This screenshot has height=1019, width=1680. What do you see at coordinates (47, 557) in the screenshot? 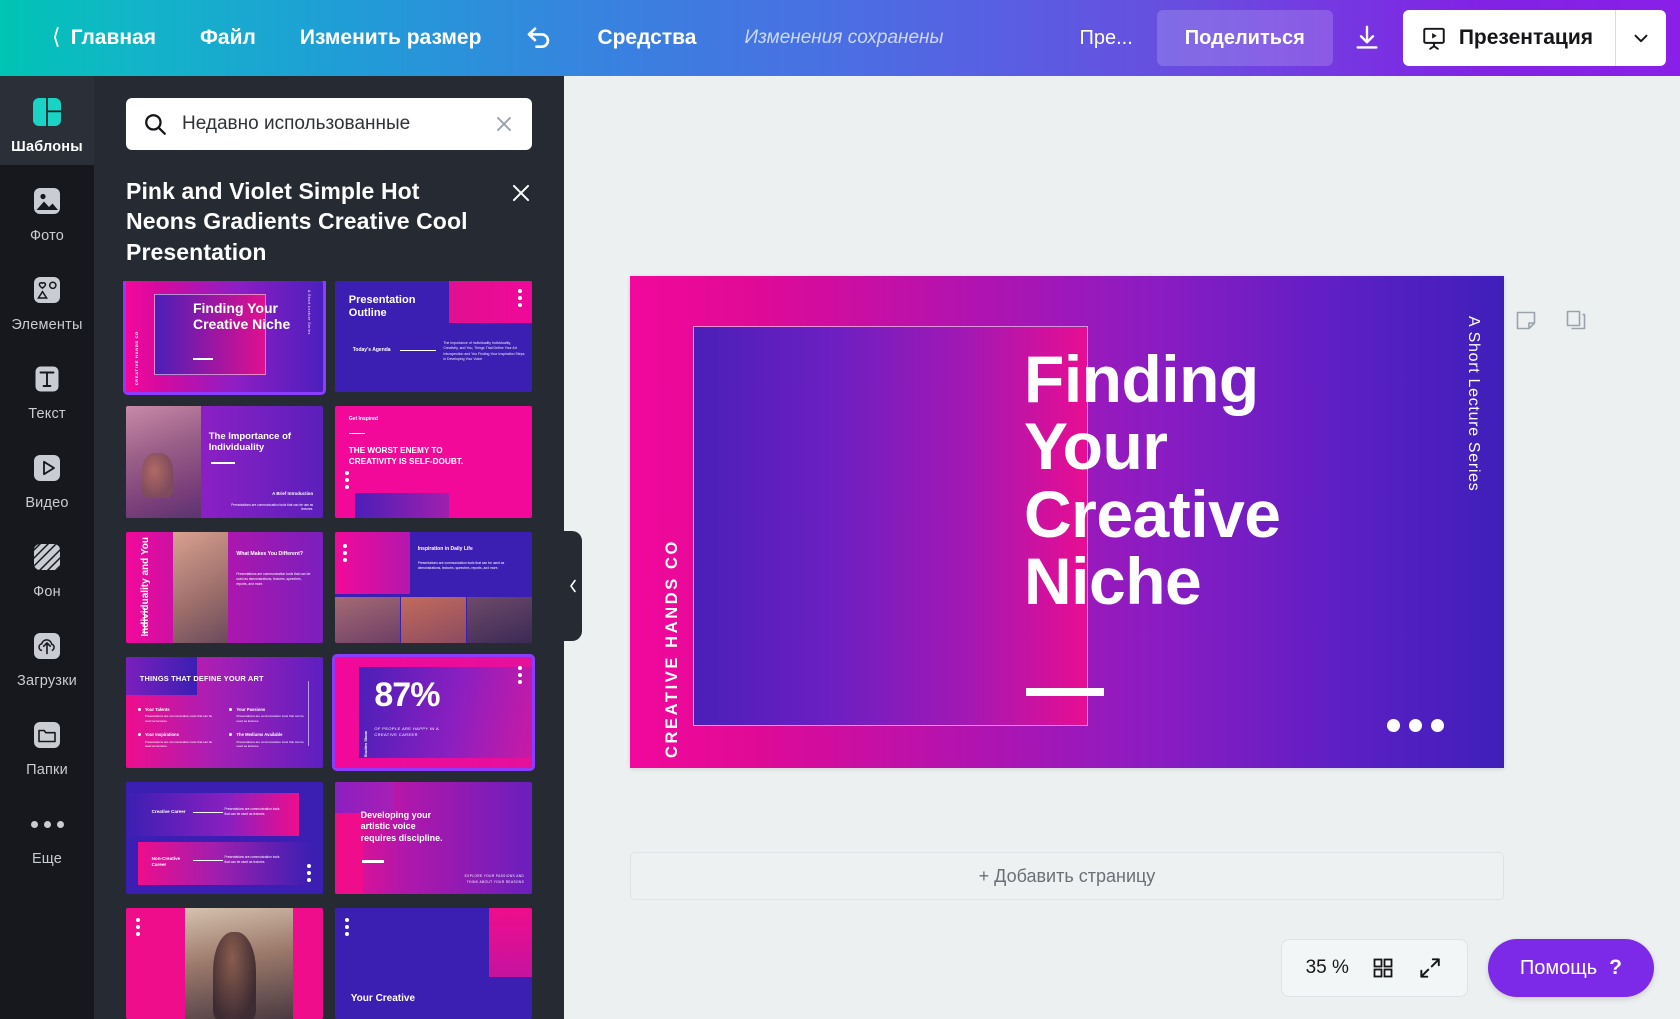
I see `background-icon` at bounding box center [47, 557].